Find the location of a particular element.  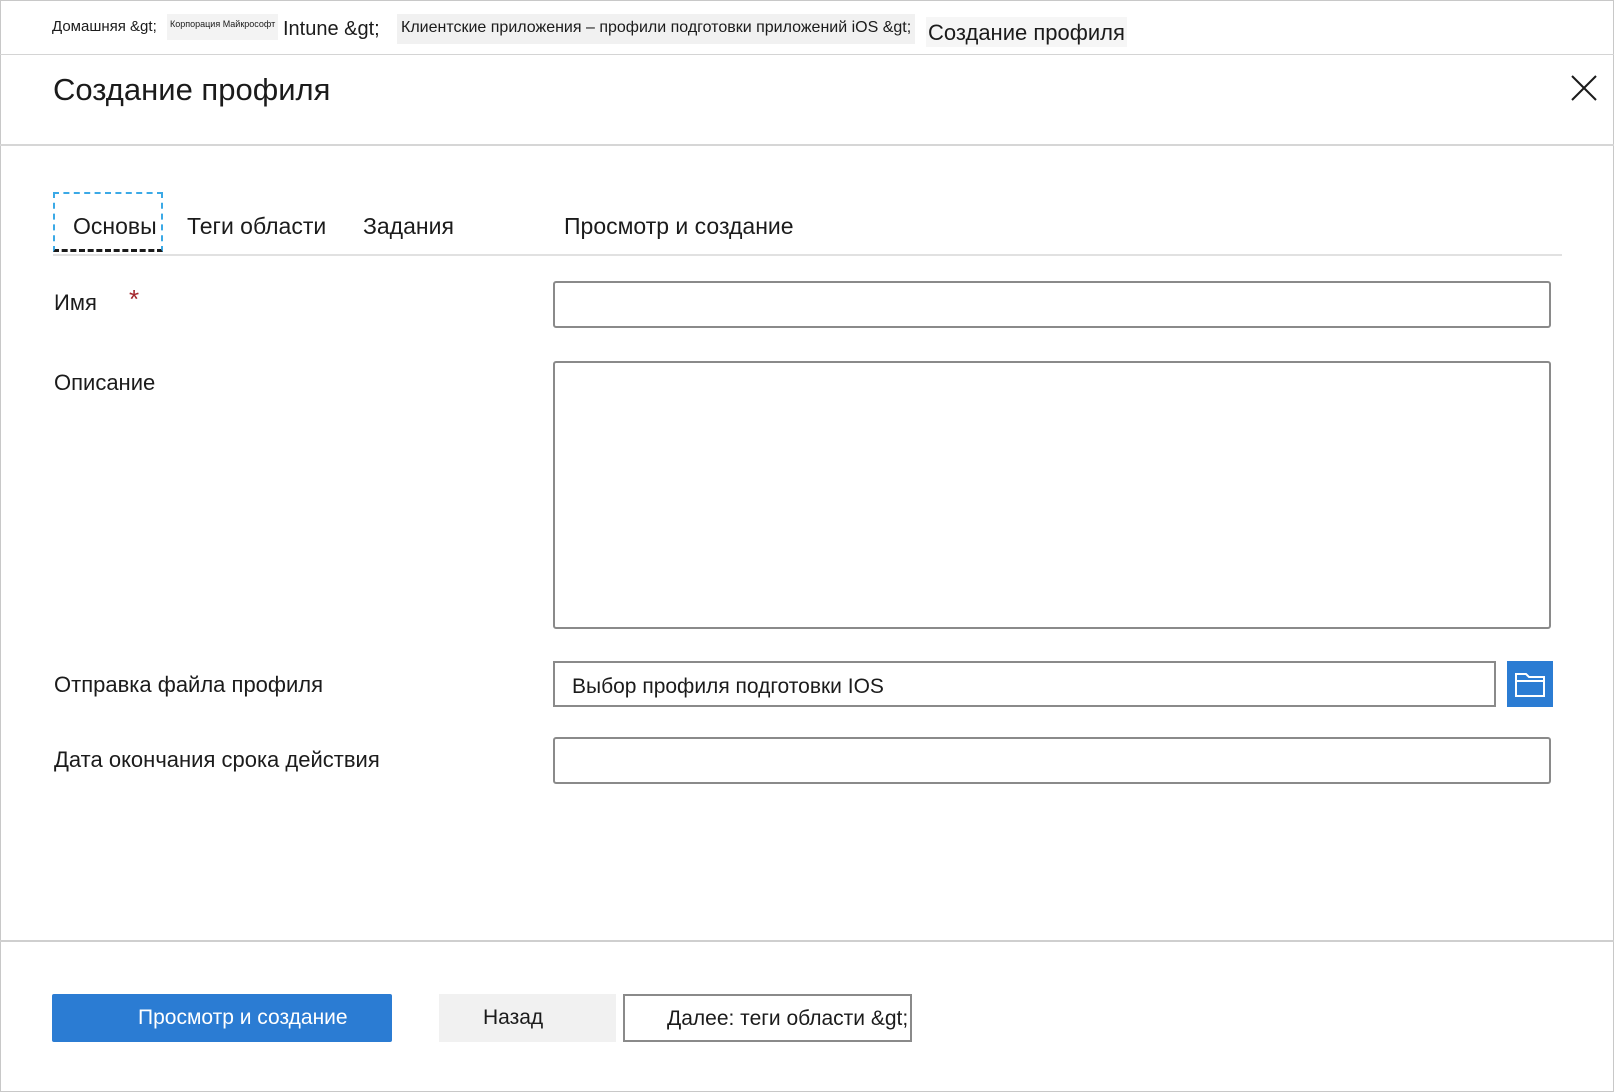

tab-assignments: Задания is located at coordinates (408, 226).